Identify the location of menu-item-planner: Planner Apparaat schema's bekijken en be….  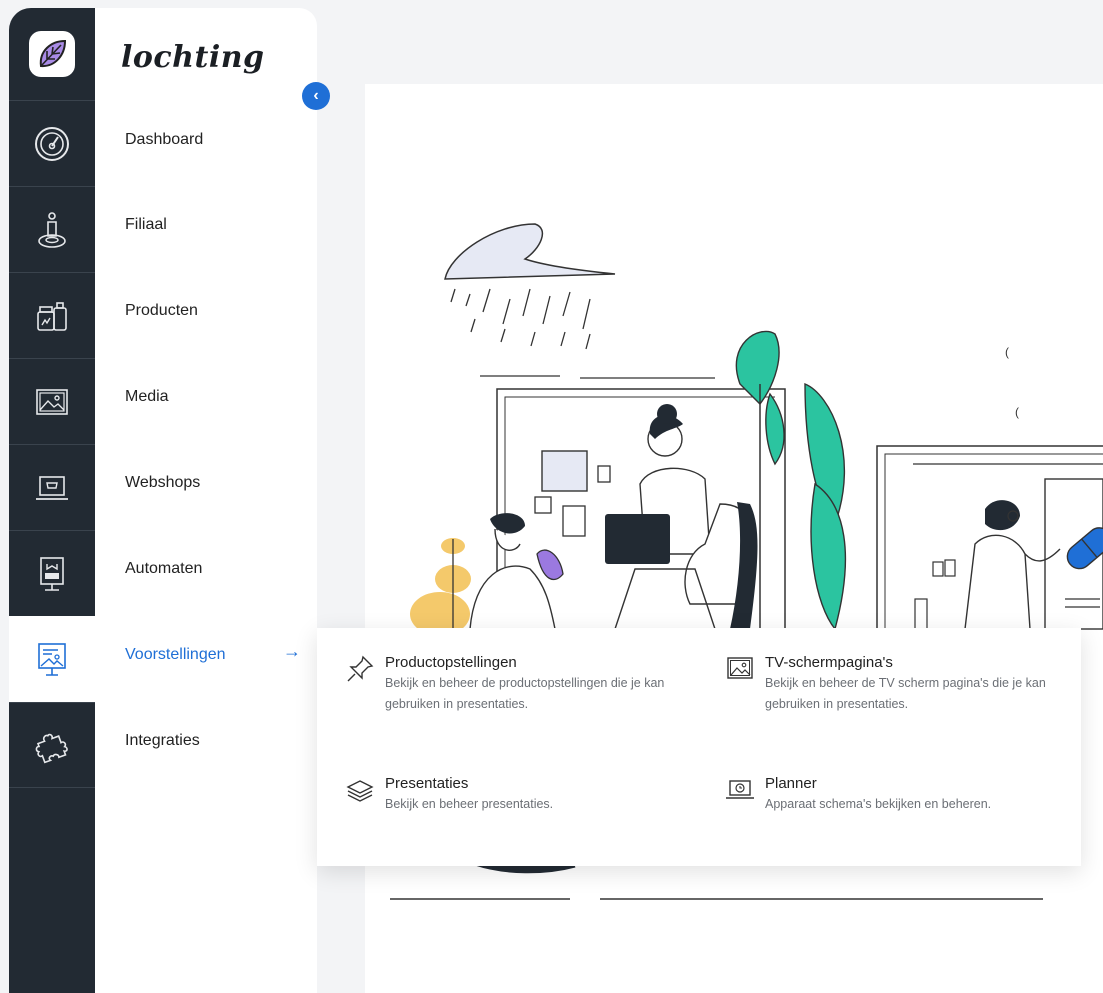
(895, 795).